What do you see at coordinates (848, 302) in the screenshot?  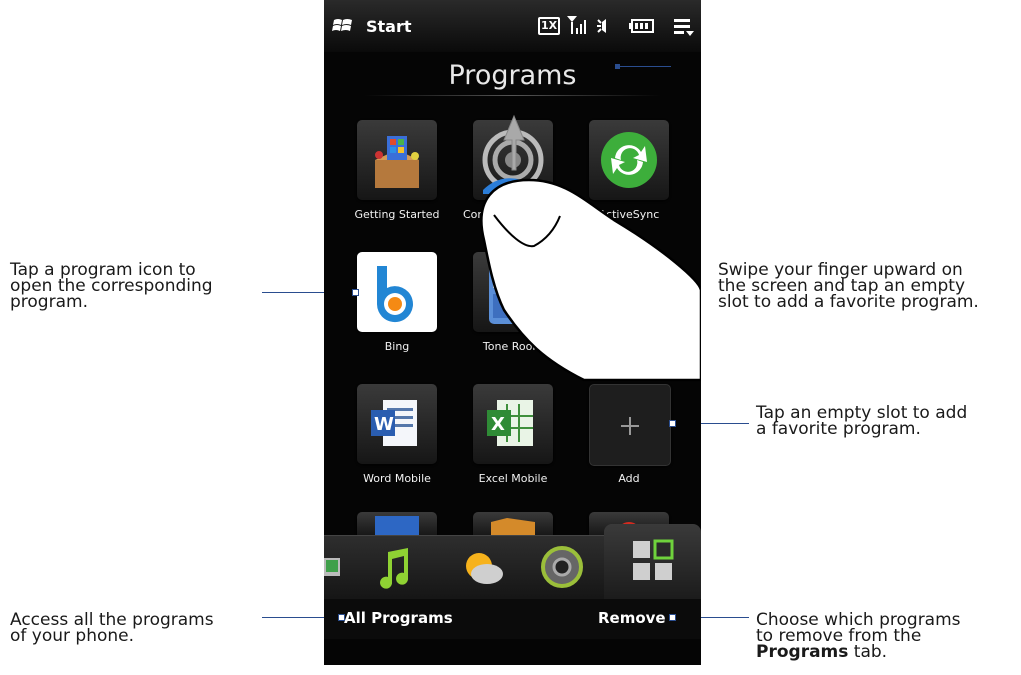 I see `callout-line: slot to add a favorite program.` at bounding box center [848, 302].